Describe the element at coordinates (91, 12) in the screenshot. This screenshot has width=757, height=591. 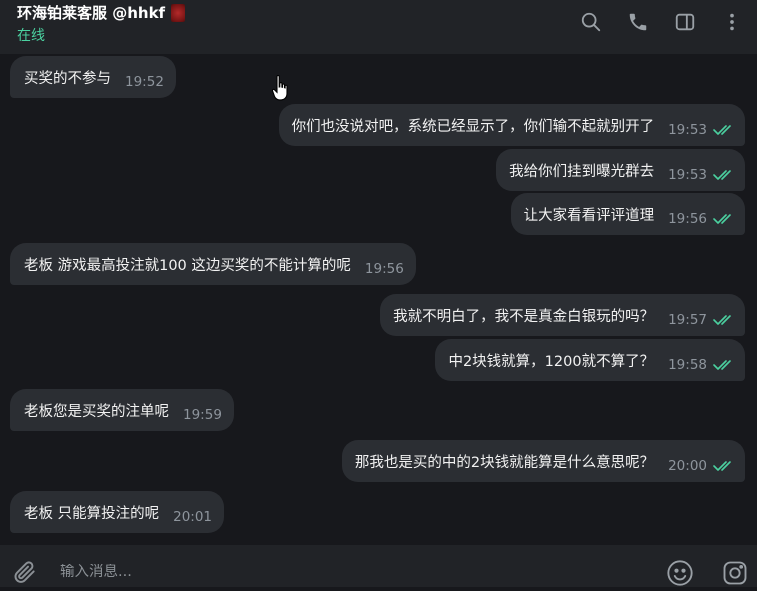
I see `chat-title: 环海铂莱客服 @hhkf` at that location.